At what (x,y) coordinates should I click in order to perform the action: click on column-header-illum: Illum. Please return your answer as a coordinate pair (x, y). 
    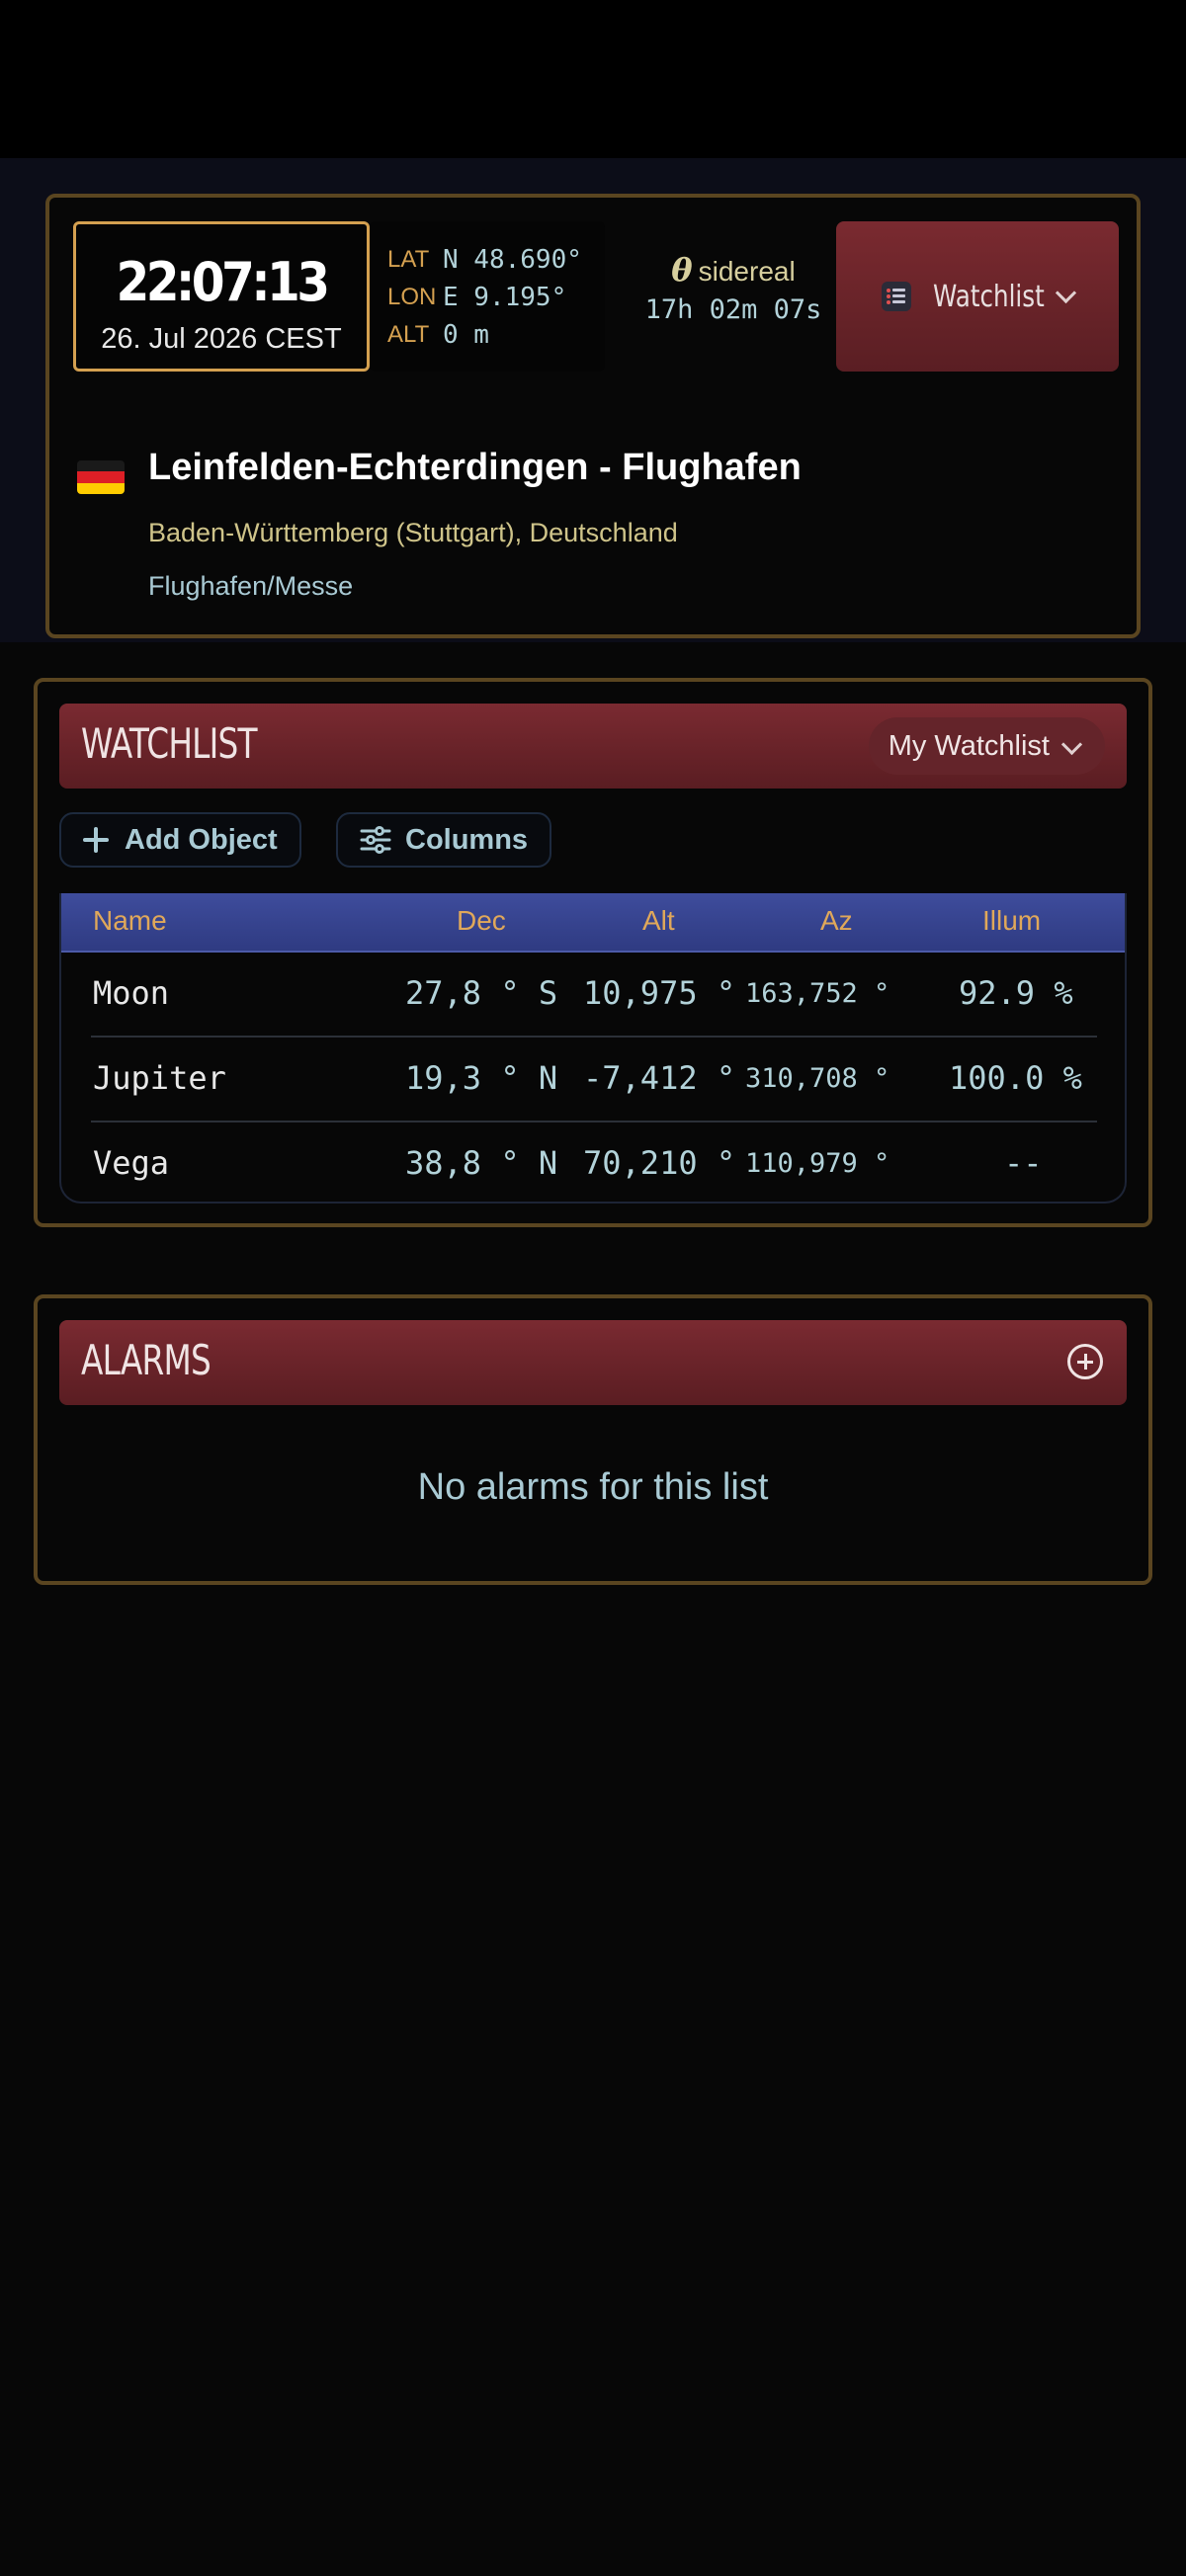
    Looking at the image, I should click on (1011, 921).